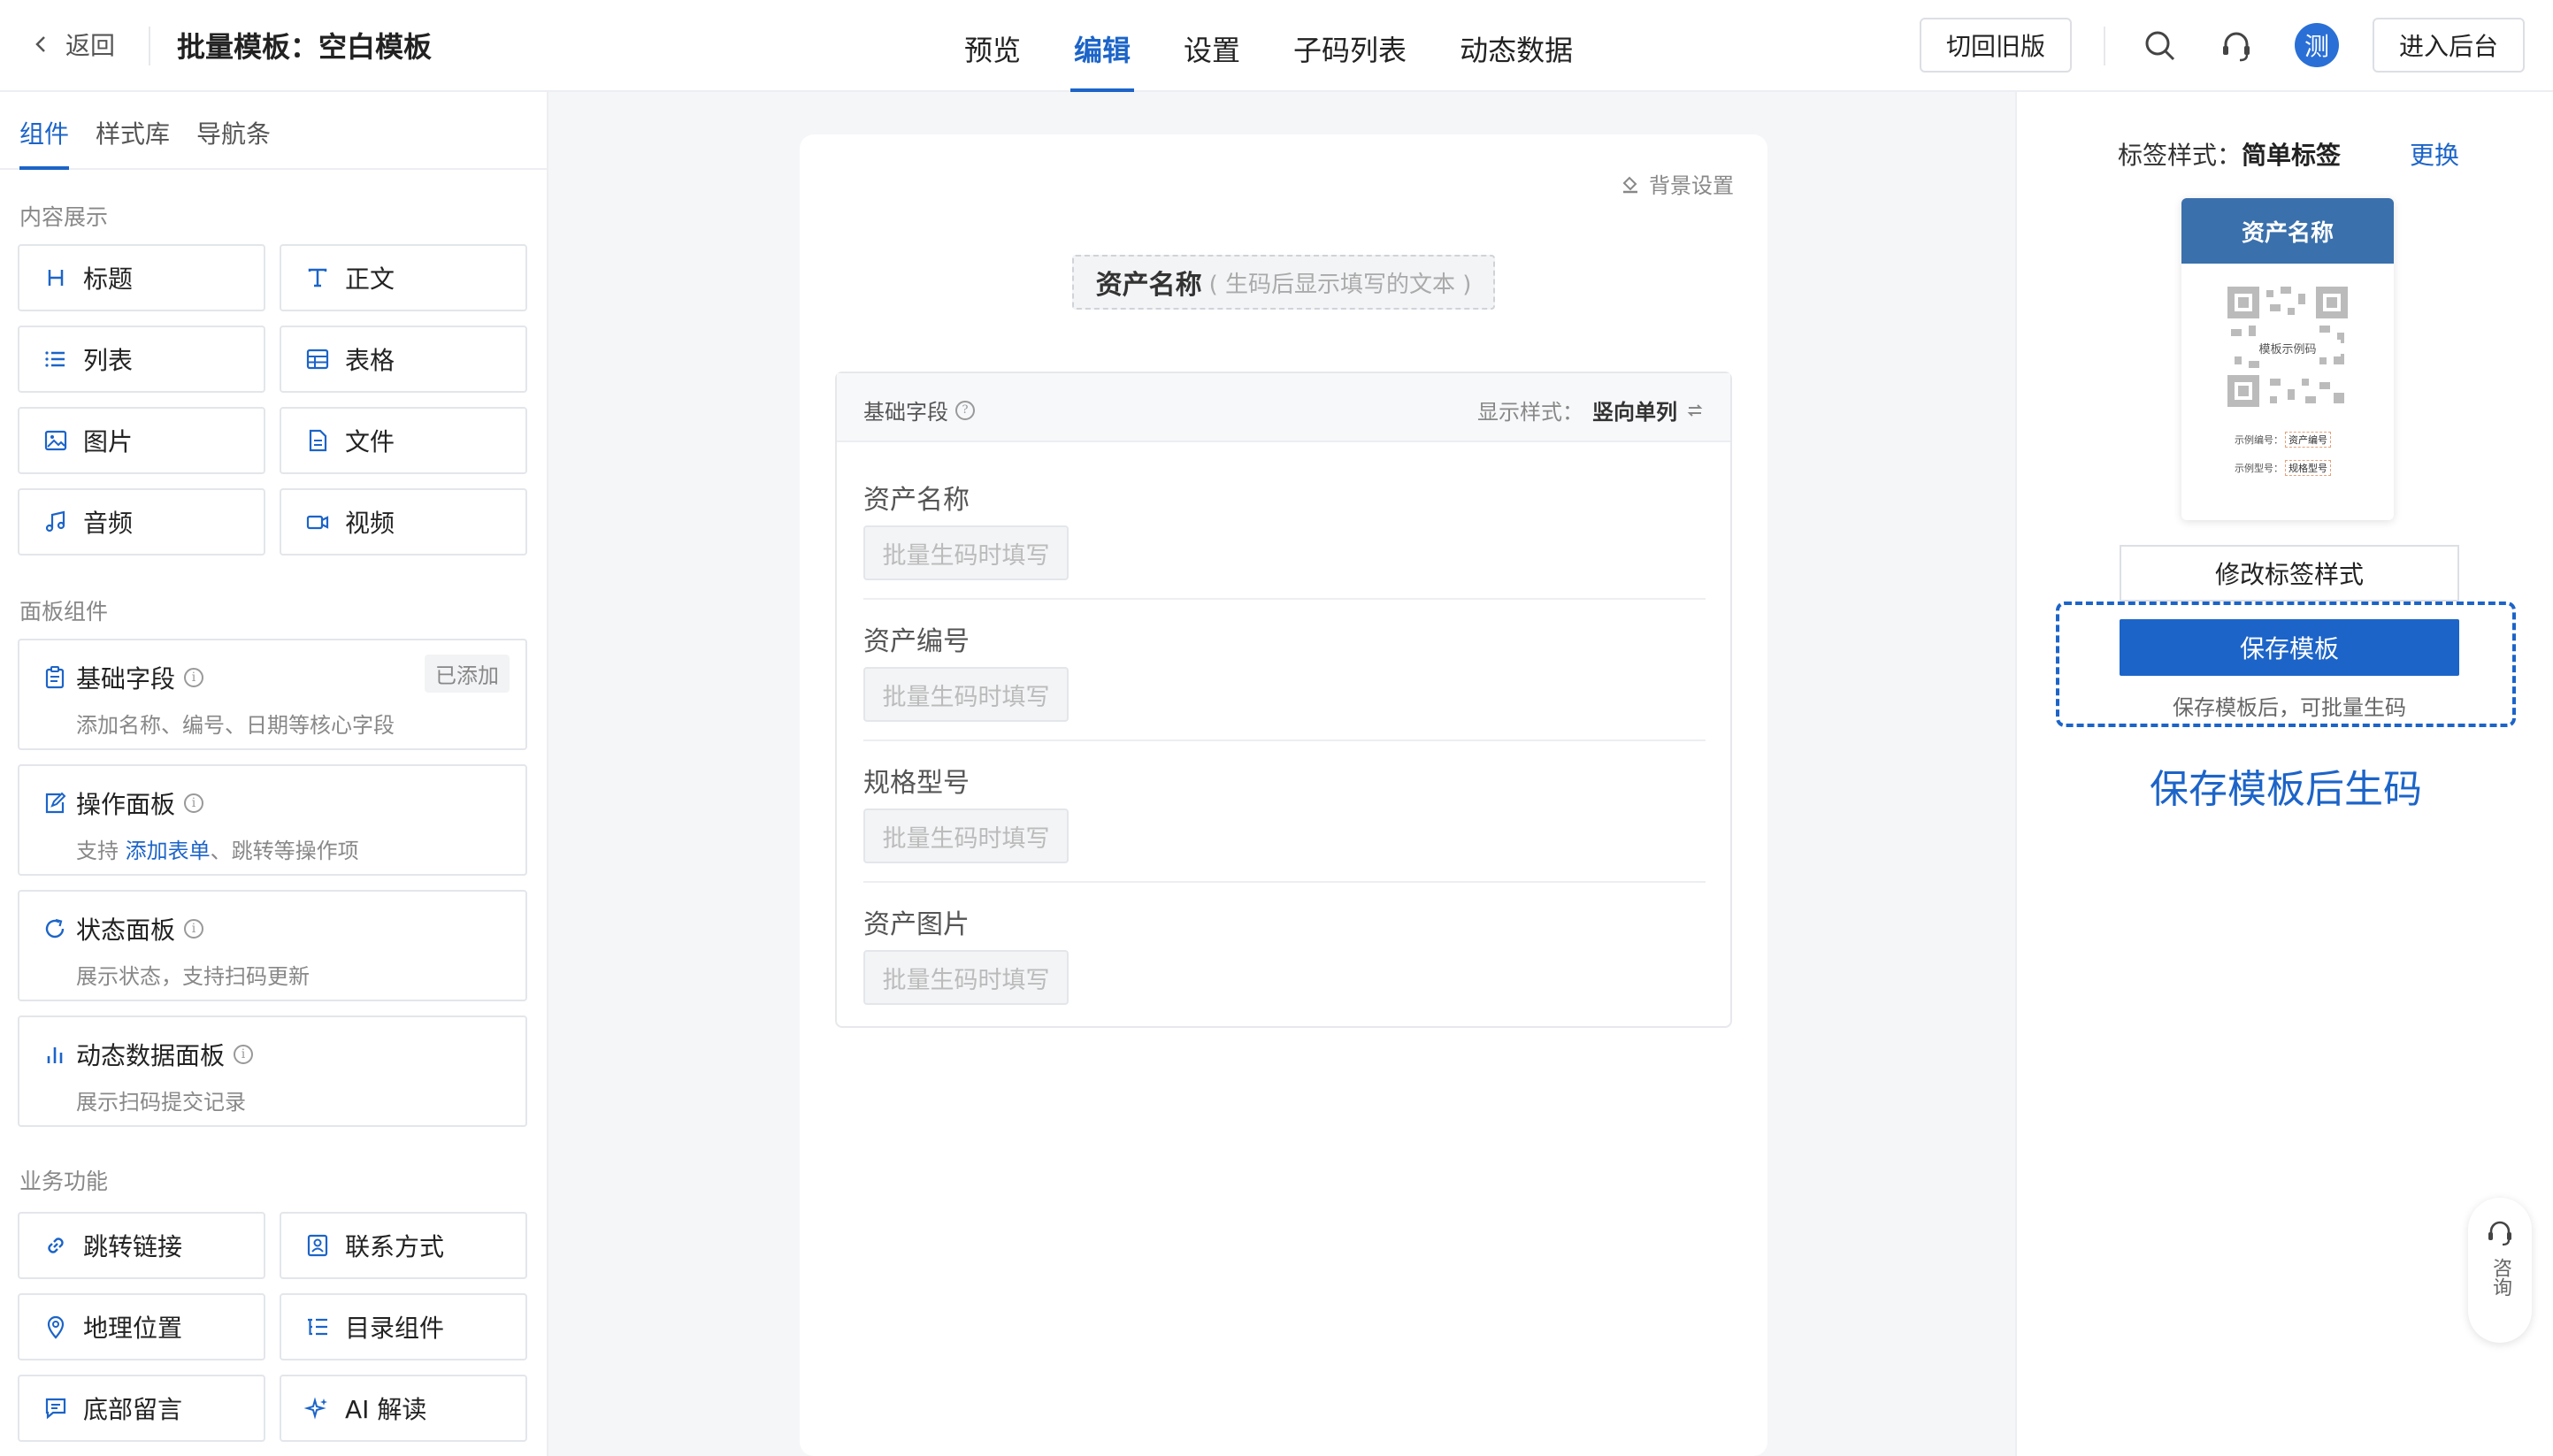 This screenshot has width=2553, height=1456. Describe the element at coordinates (2160, 46) in the screenshot. I see `search-icon` at that location.